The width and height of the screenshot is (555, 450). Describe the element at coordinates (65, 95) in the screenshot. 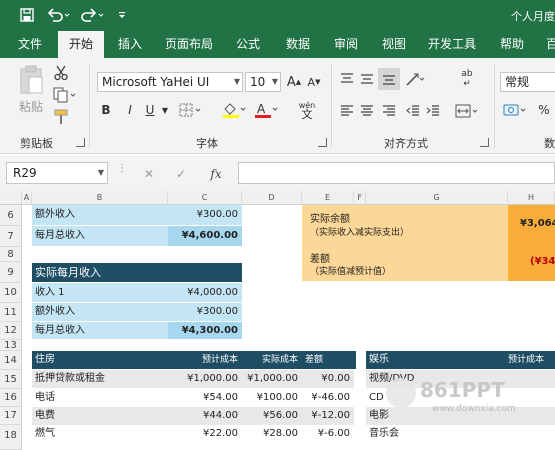

I see `copy-icon` at that location.